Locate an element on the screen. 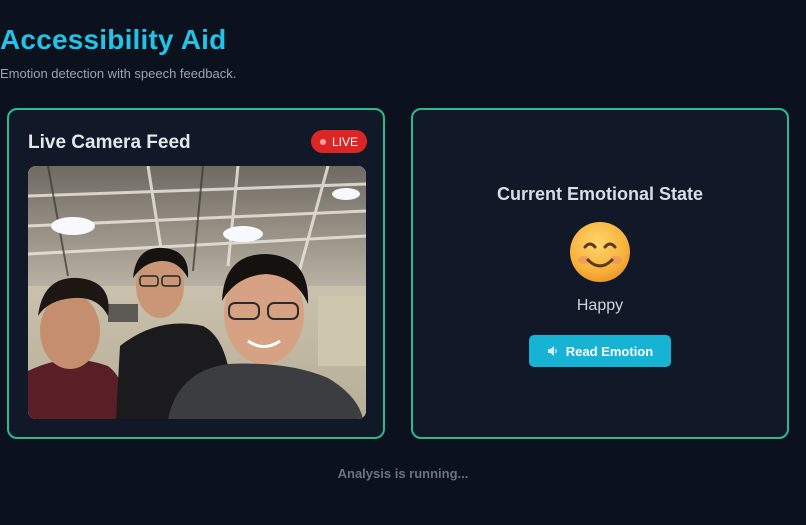  smiling-face-icon is located at coordinates (600, 252).